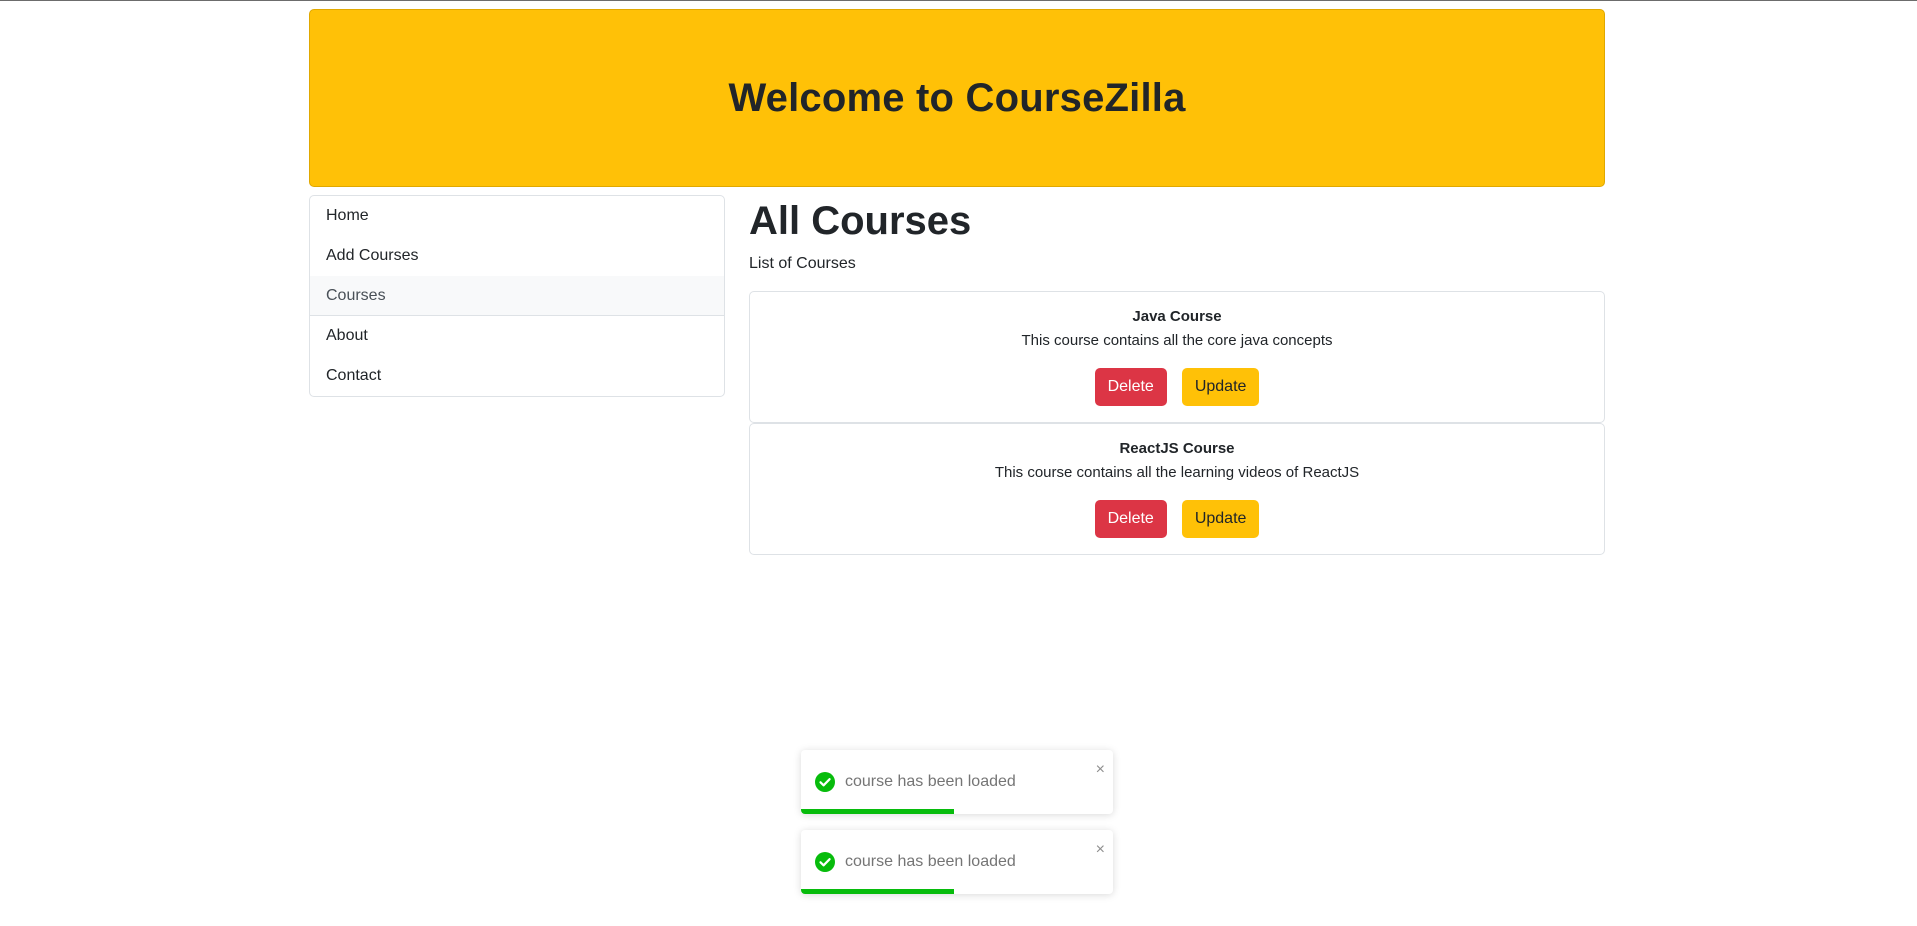  What do you see at coordinates (517, 336) in the screenshot?
I see `sidebar-item-about: About` at bounding box center [517, 336].